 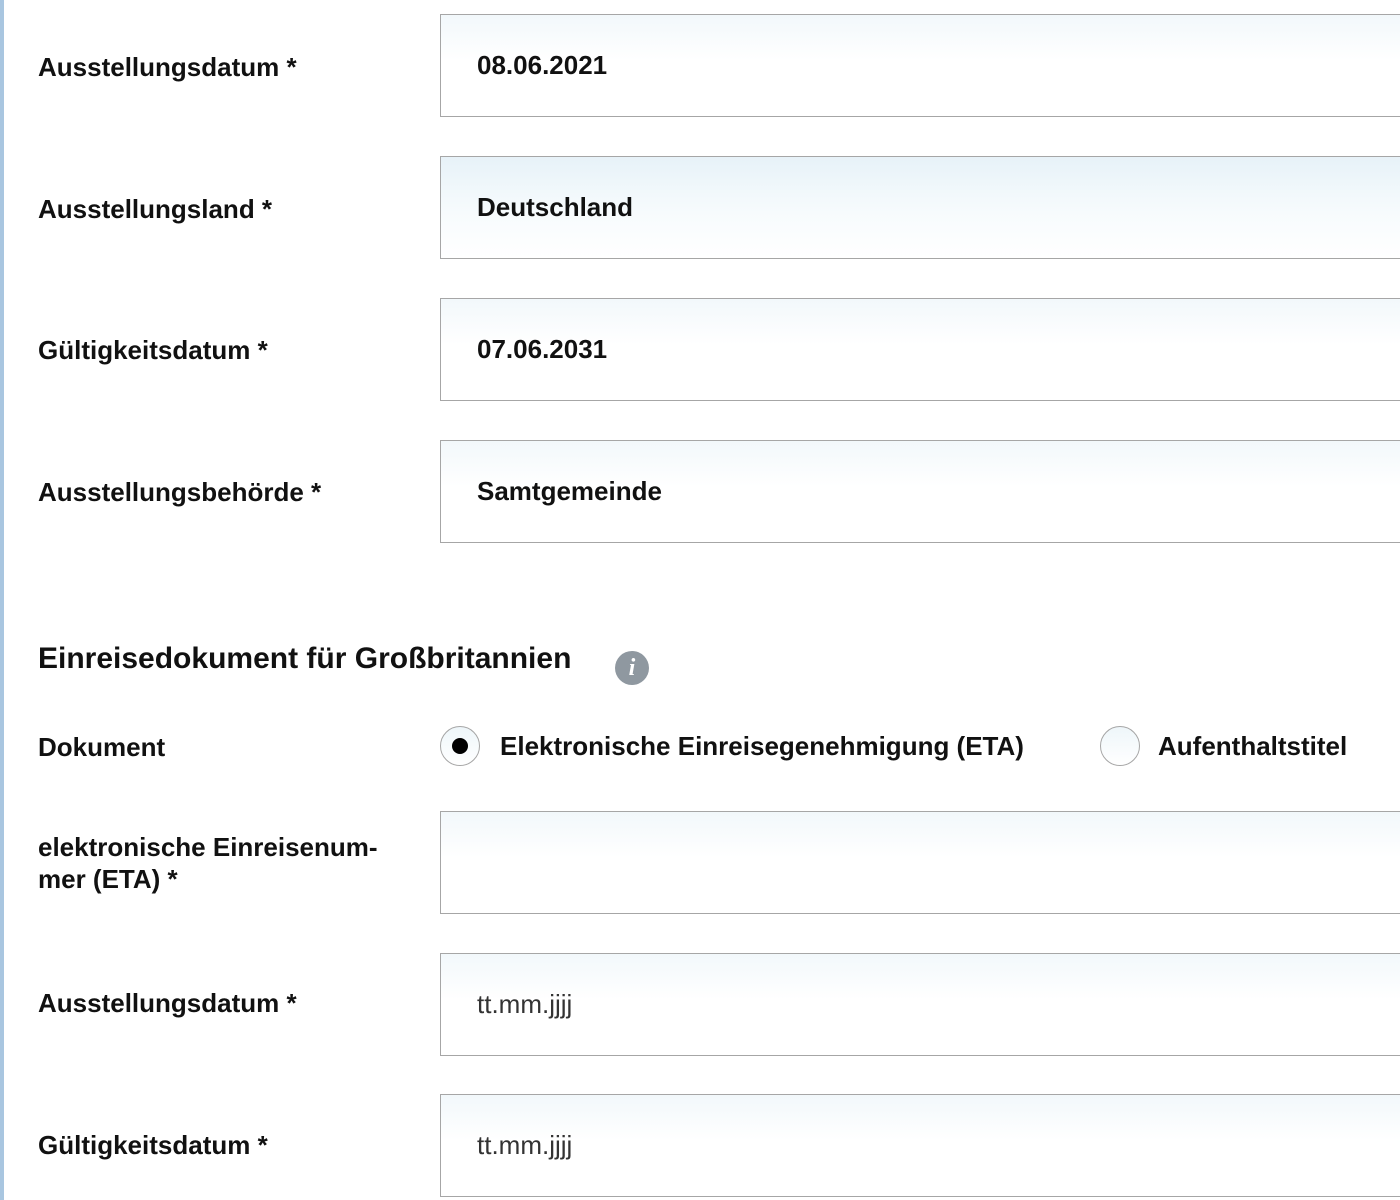 I want to click on eta-number-label: elektronische Einreisenum- mer (ETA) *, so click(x=208, y=863).